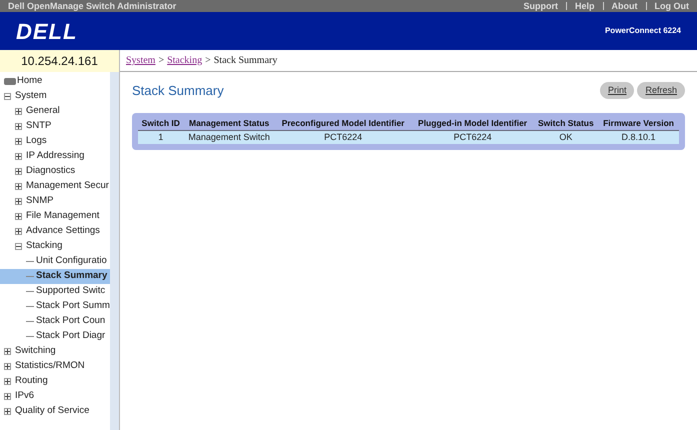 The width and height of the screenshot is (697, 430). I want to click on tree-item: Management Secur, so click(55, 186).